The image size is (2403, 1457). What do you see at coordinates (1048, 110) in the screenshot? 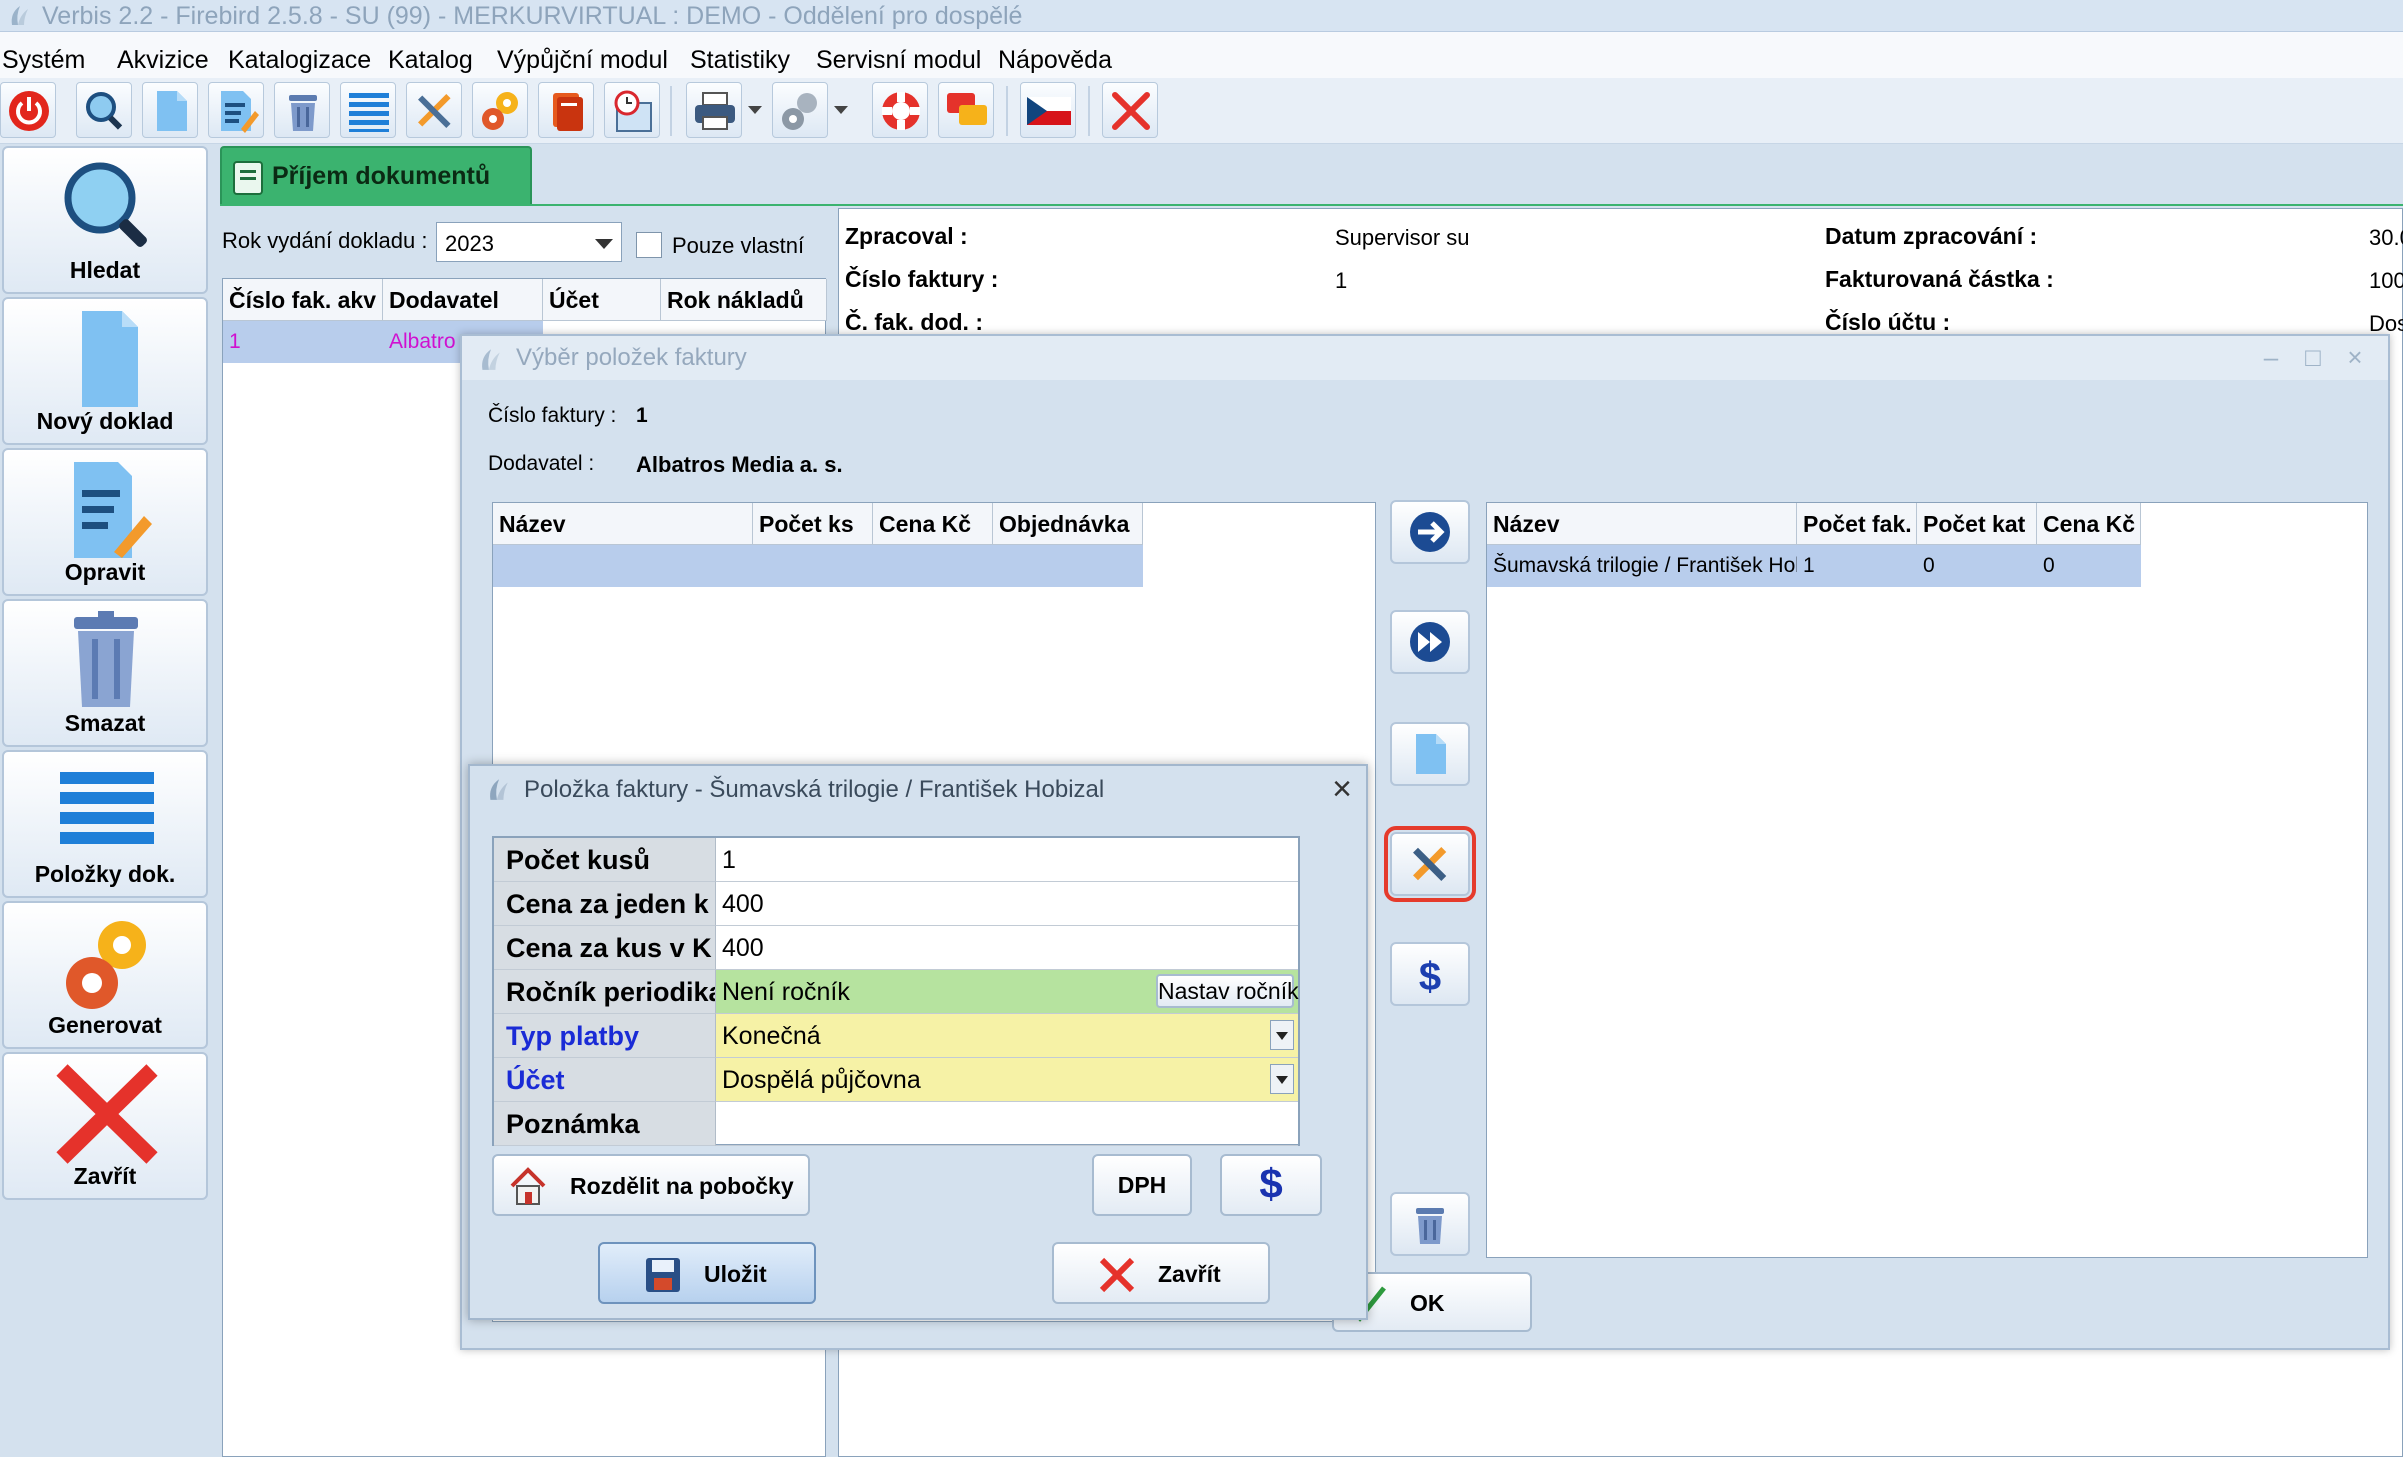
I see `language-button` at bounding box center [1048, 110].